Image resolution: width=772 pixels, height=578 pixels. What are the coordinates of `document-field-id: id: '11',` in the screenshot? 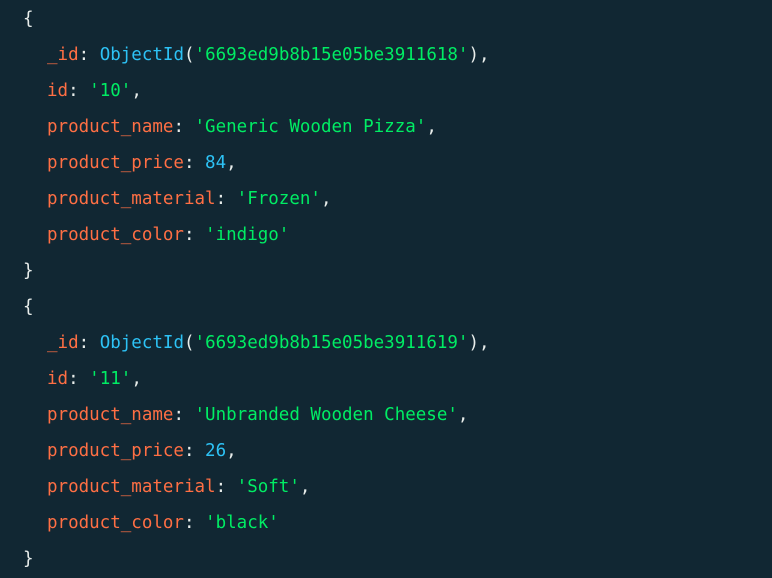 It's located at (94, 379).